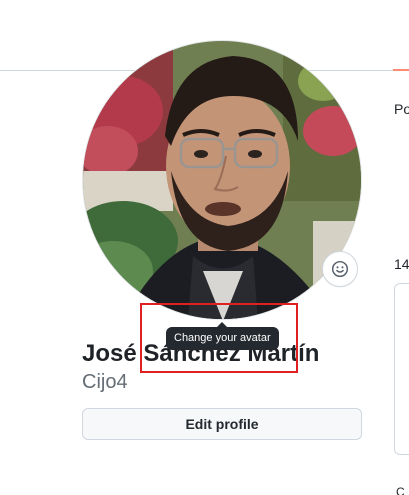 The height and width of the screenshot is (495, 409). Describe the element at coordinates (222, 424) in the screenshot. I see `edit-profile-button: Edit profile` at that location.